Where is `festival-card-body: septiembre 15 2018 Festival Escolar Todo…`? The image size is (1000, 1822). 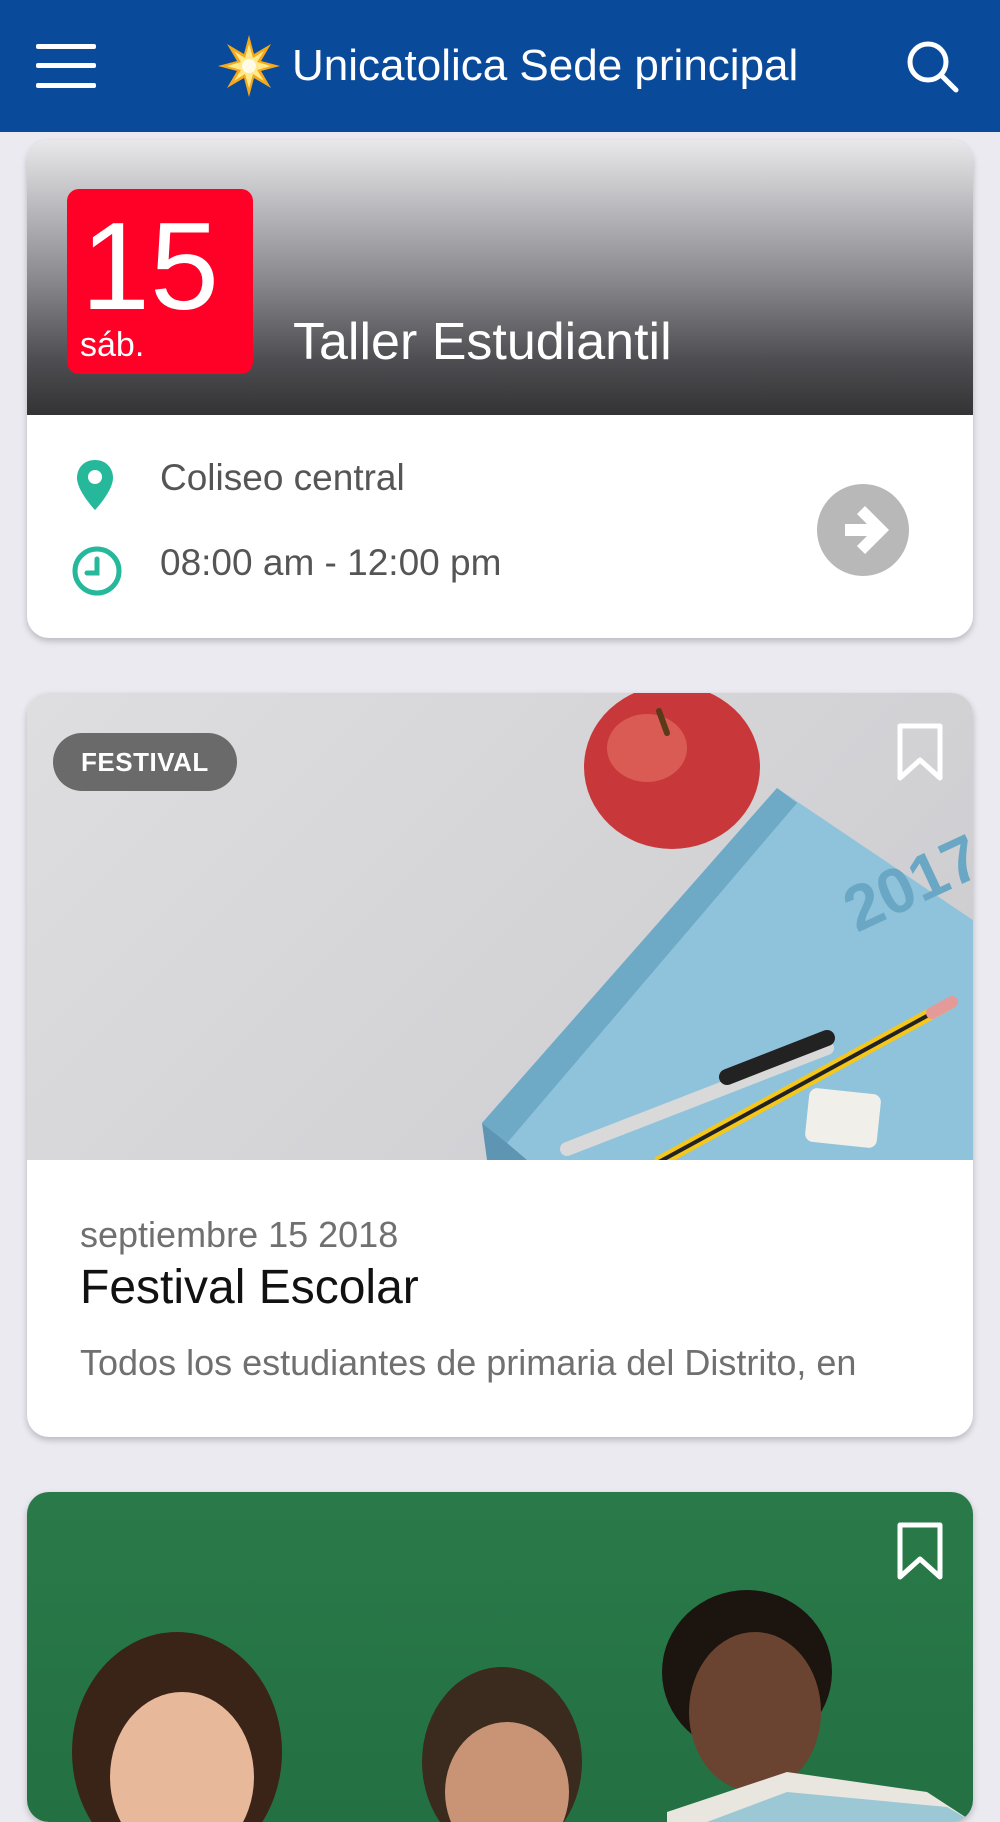
festival-card-body: septiembre 15 2018 Festival Escolar Todo… is located at coordinates (500, 1298).